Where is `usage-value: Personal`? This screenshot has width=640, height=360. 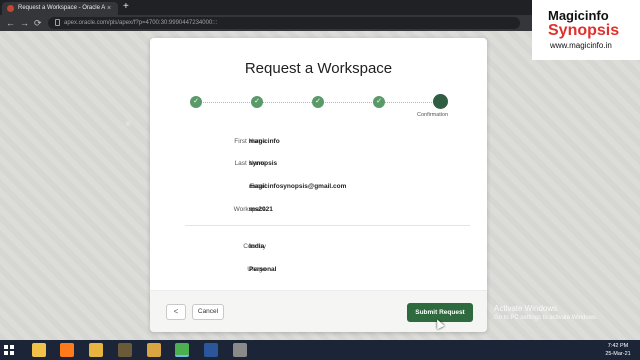
usage-value: Personal is located at coordinates (263, 269).